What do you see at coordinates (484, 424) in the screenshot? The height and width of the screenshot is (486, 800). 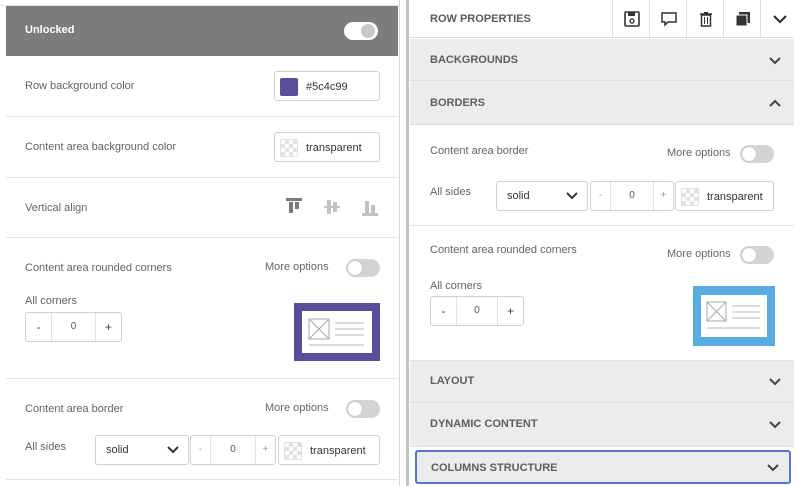 I see `dynamic-content-title: DYNAMIC CONTENT` at bounding box center [484, 424].